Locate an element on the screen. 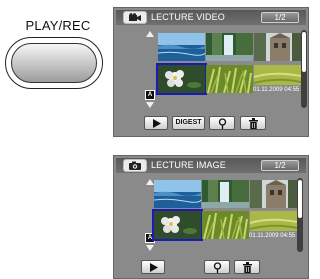  image-scroll-down-arrow is located at coordinates (150, 248).